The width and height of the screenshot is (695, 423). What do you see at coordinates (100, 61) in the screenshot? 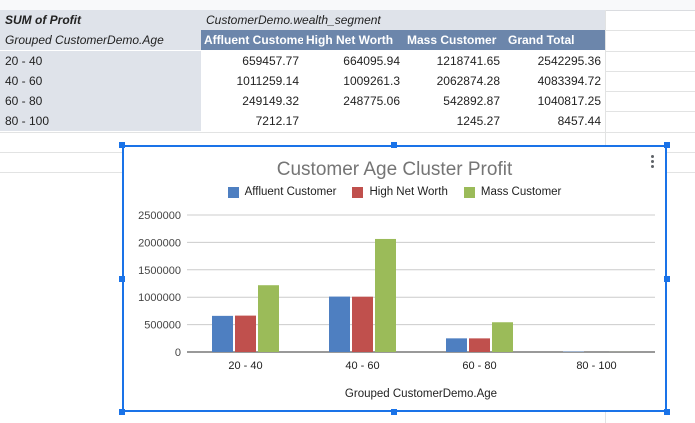
I see `pivot-row-label: 20 - 40` at bounding box center [100, 61].